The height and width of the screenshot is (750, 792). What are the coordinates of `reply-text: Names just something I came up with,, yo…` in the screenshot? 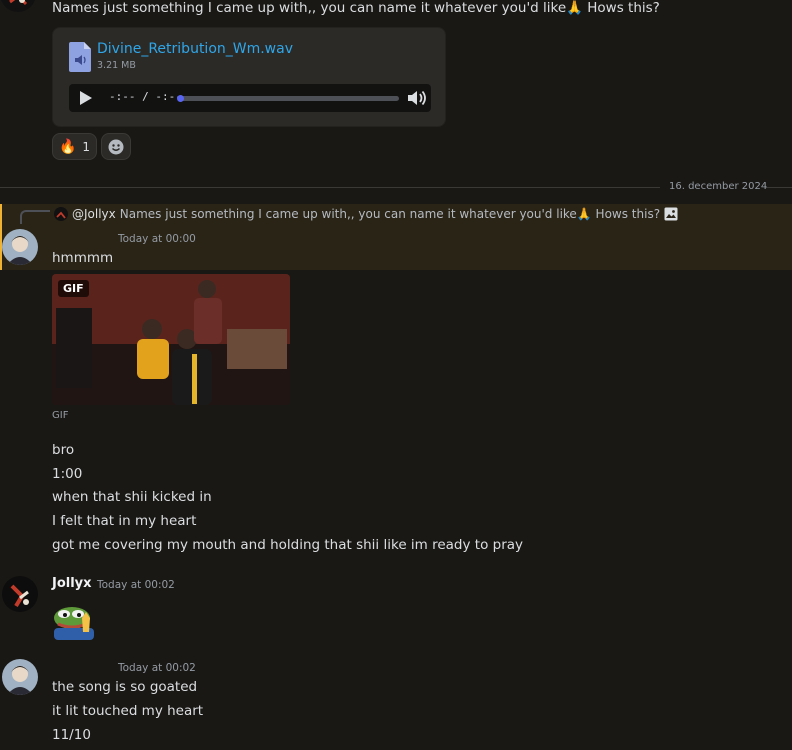 It's located at (390, 214).